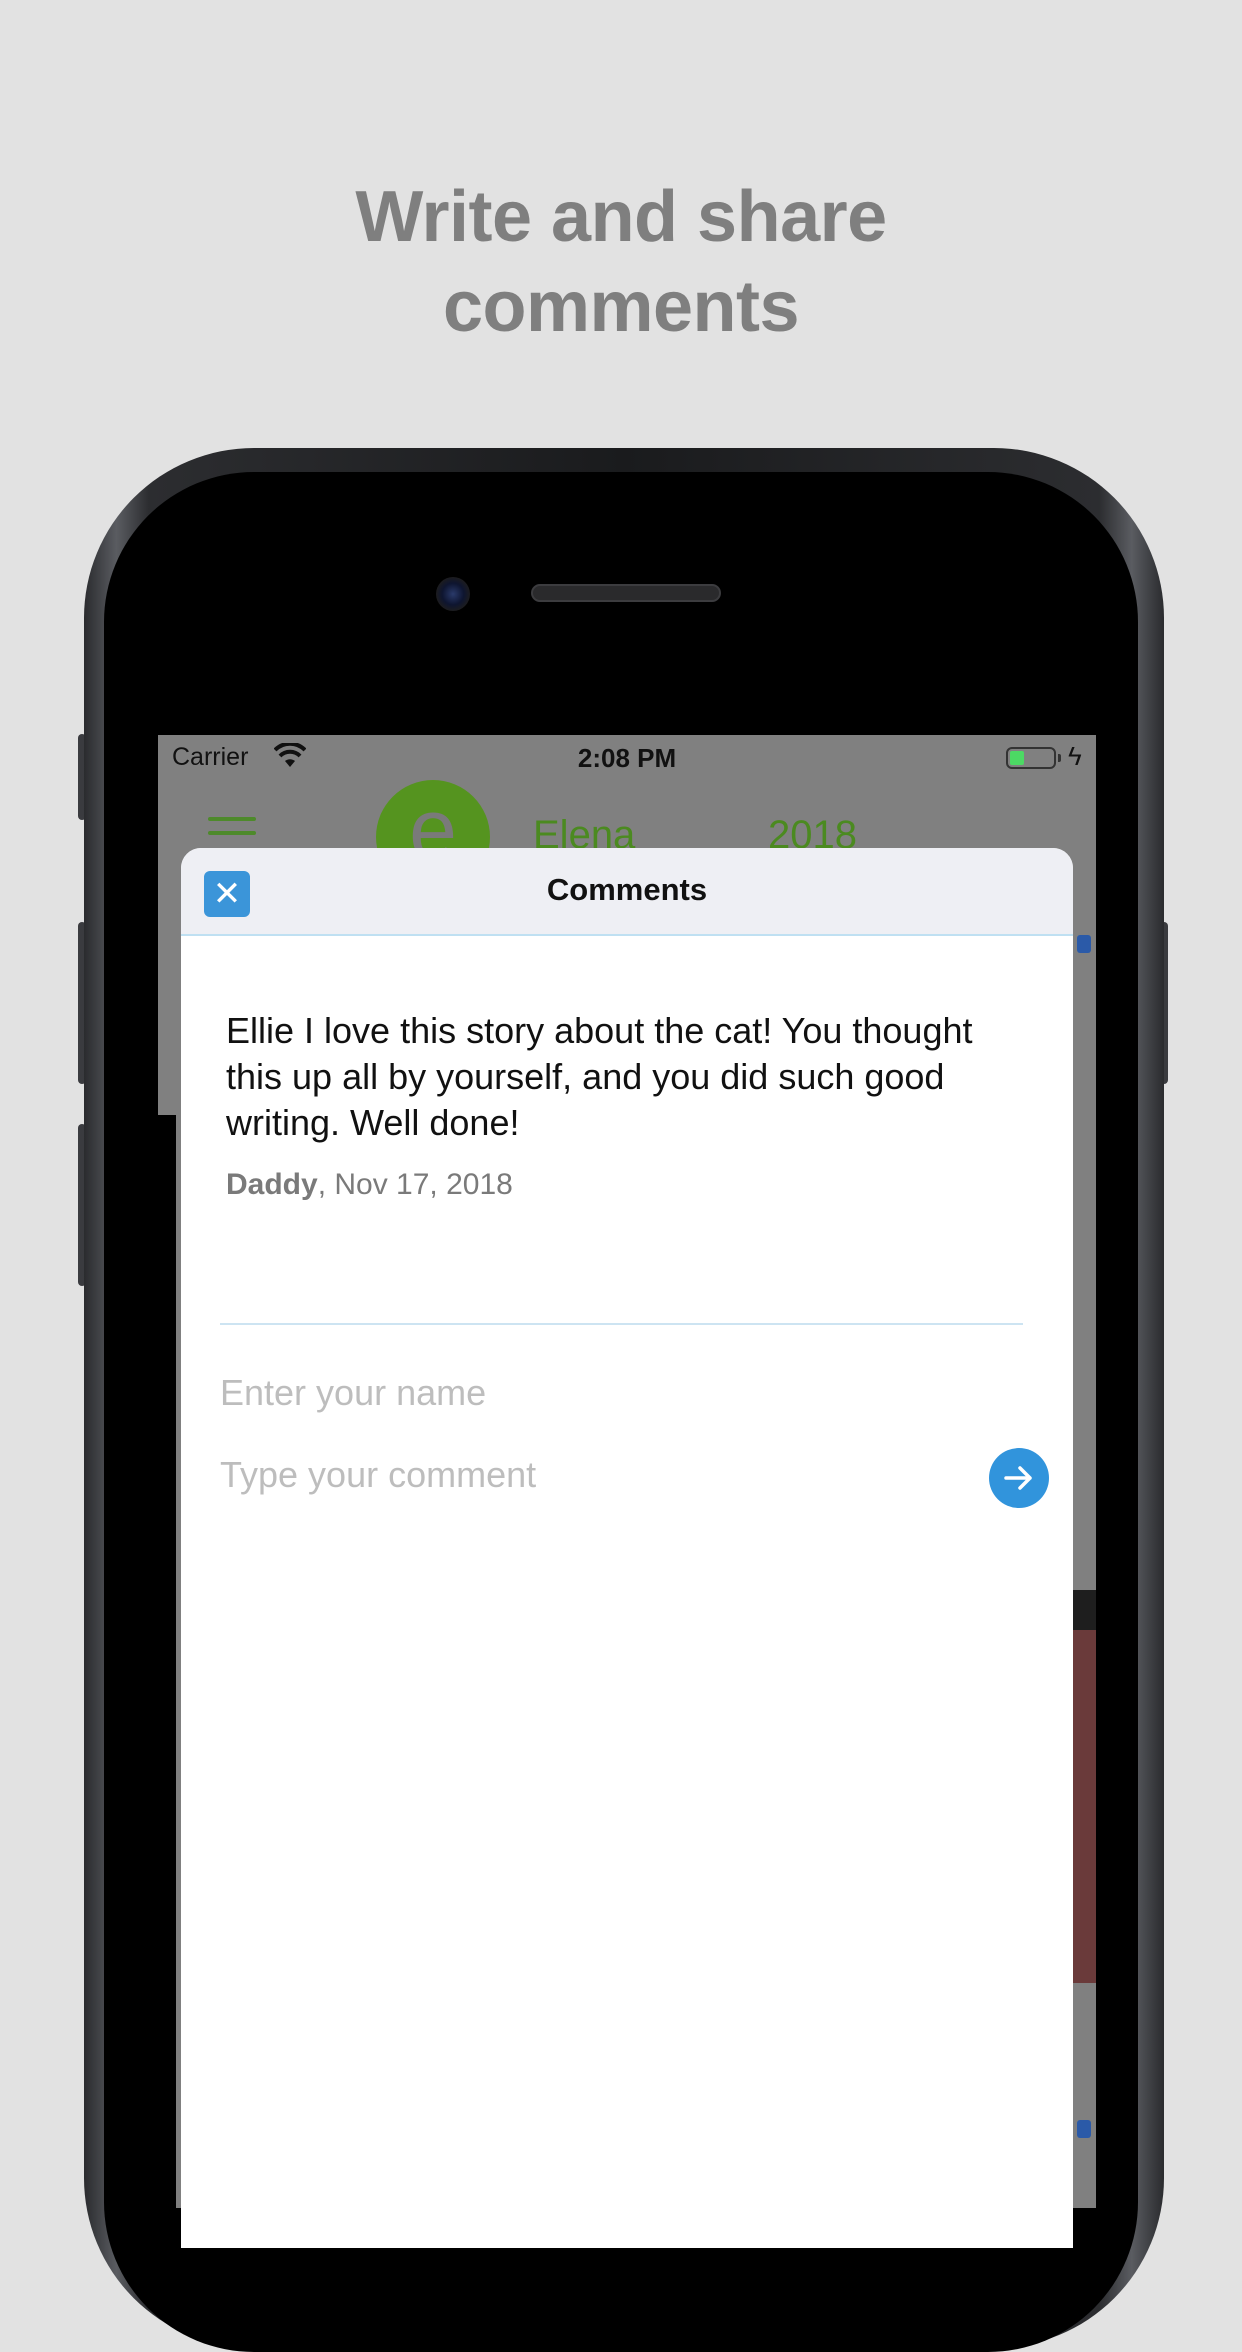  I want to click on headline: Write and share comments, so click(621, 262).